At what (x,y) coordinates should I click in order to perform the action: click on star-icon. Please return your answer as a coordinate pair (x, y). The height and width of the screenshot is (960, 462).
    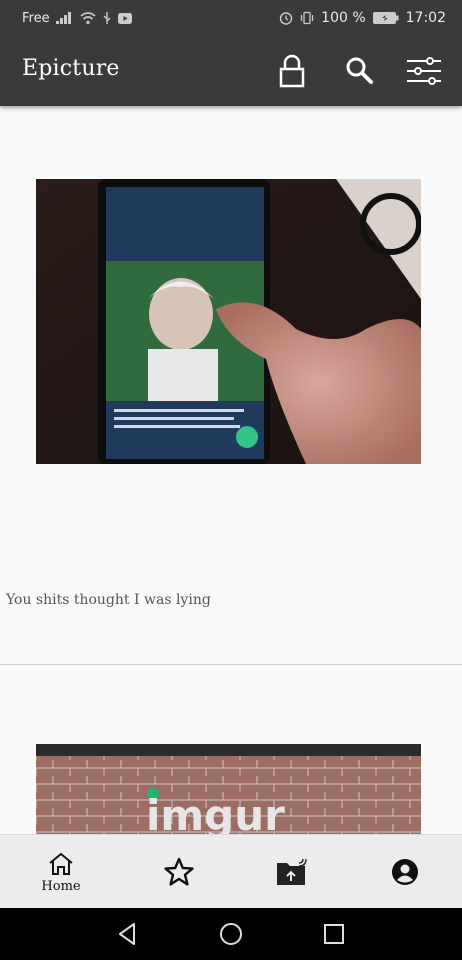
    Looking at the image, I should click on (179, 871).